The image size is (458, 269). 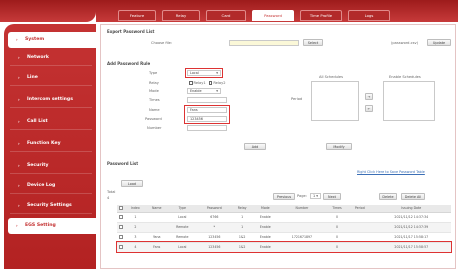 I want to click on add-button: Add, so click(x=255, y=146).